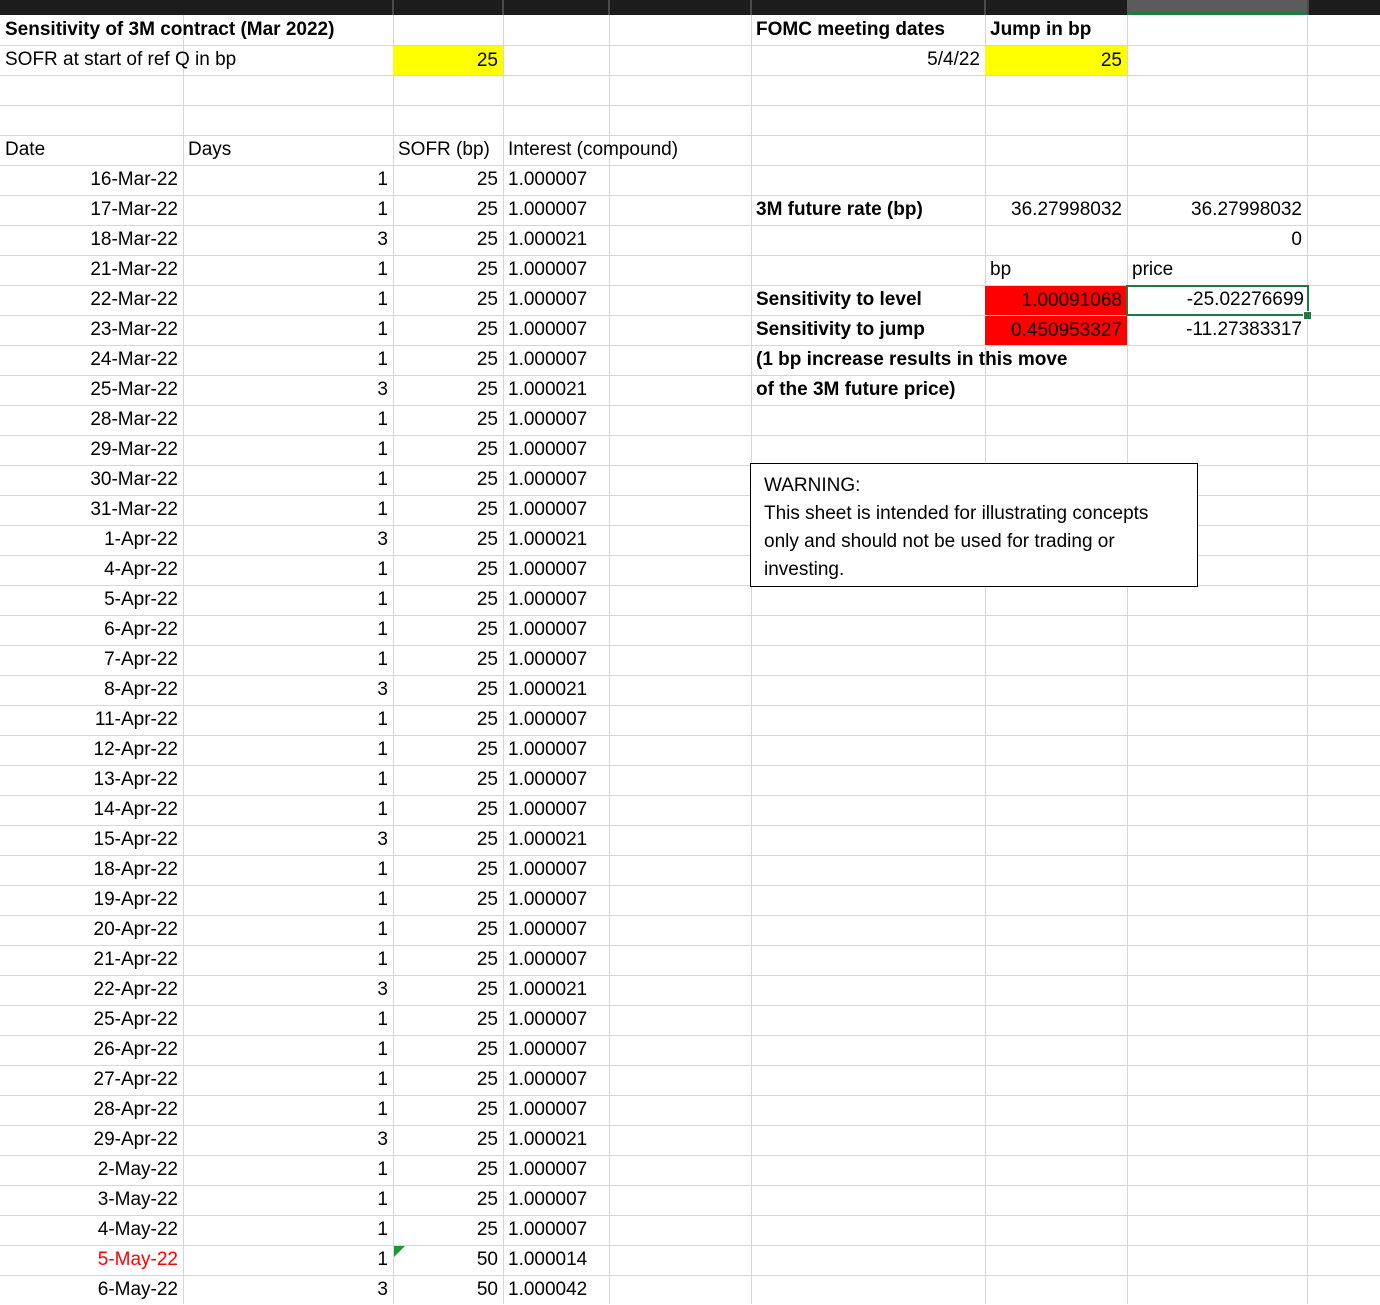 The width and height of the screenshot is (1380, 1305). What do you see at coordinates (399, 1251) in the screenshot?
I see `error-indicator-icon` at bounding box center [399, 1251].